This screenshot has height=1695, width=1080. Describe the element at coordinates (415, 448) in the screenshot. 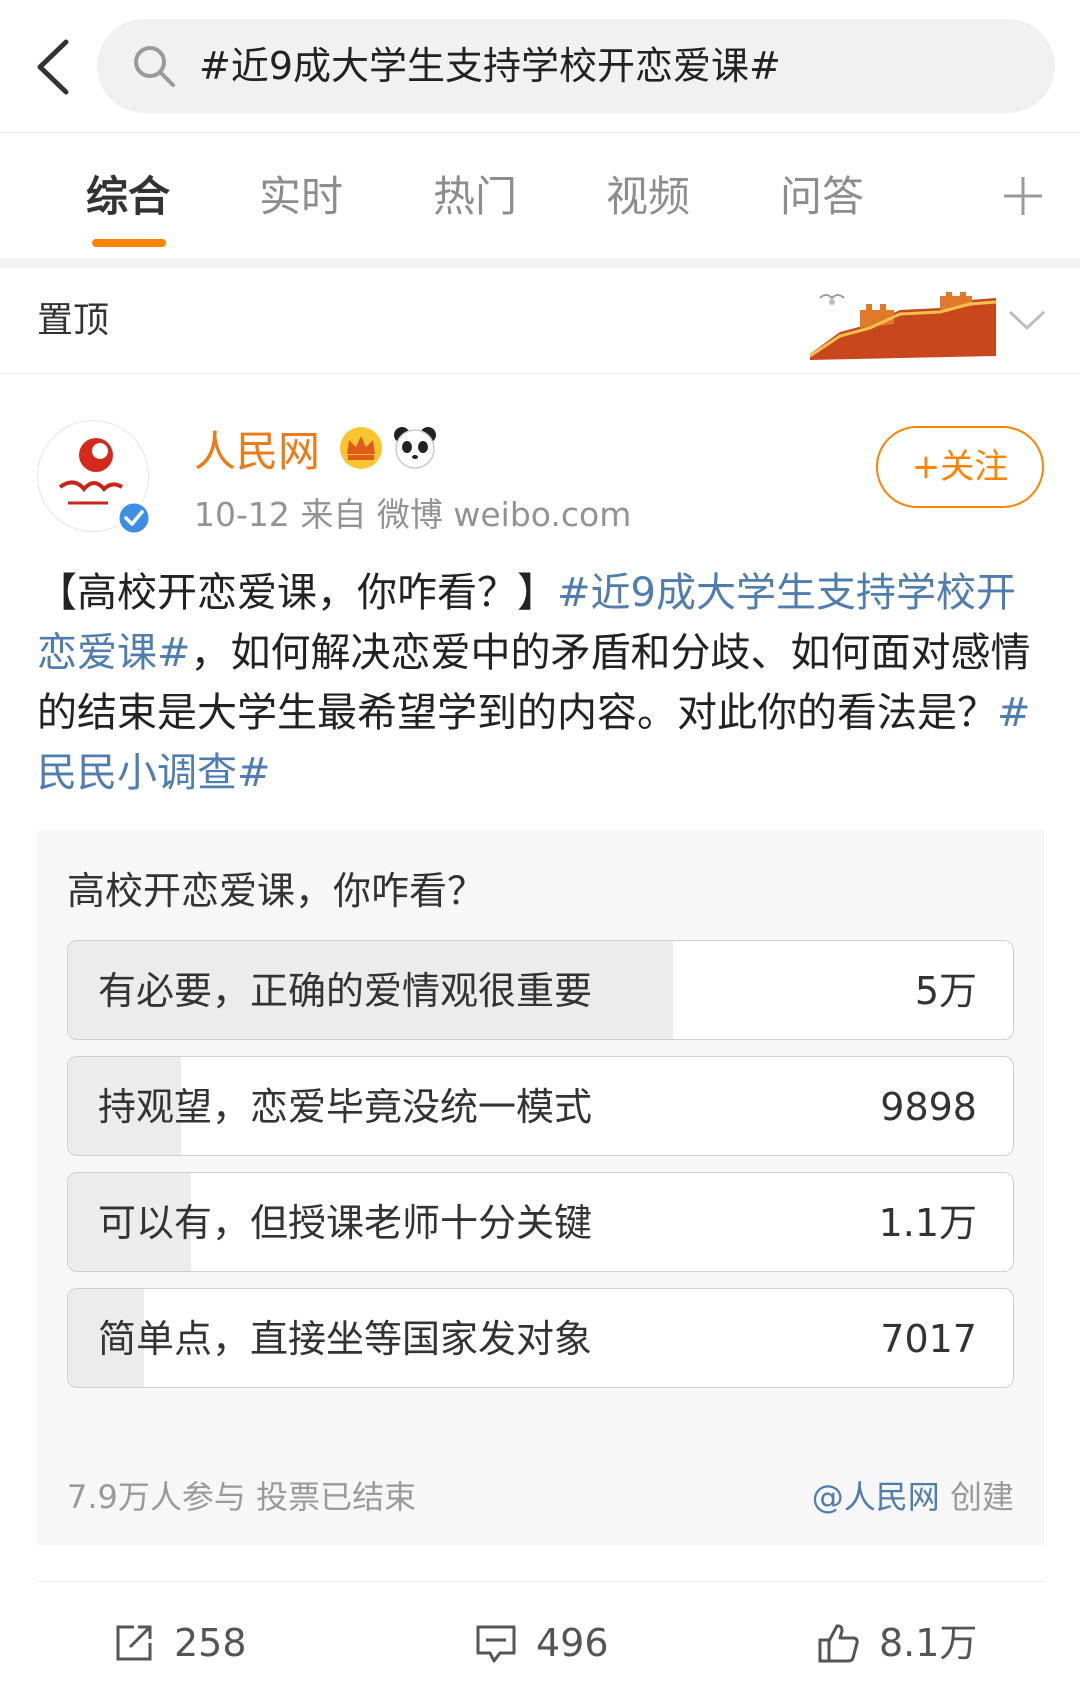

I see `panda-icon` at that location.